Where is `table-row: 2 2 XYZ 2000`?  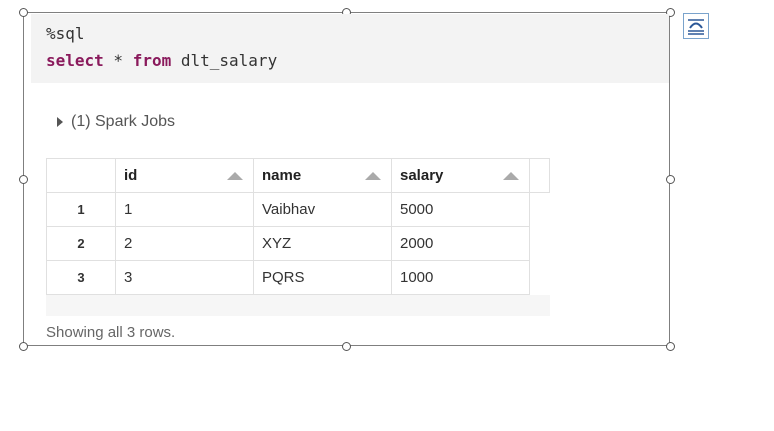 table-row: 2 2 XYZ 2000 is located at coordinates (298, 243).